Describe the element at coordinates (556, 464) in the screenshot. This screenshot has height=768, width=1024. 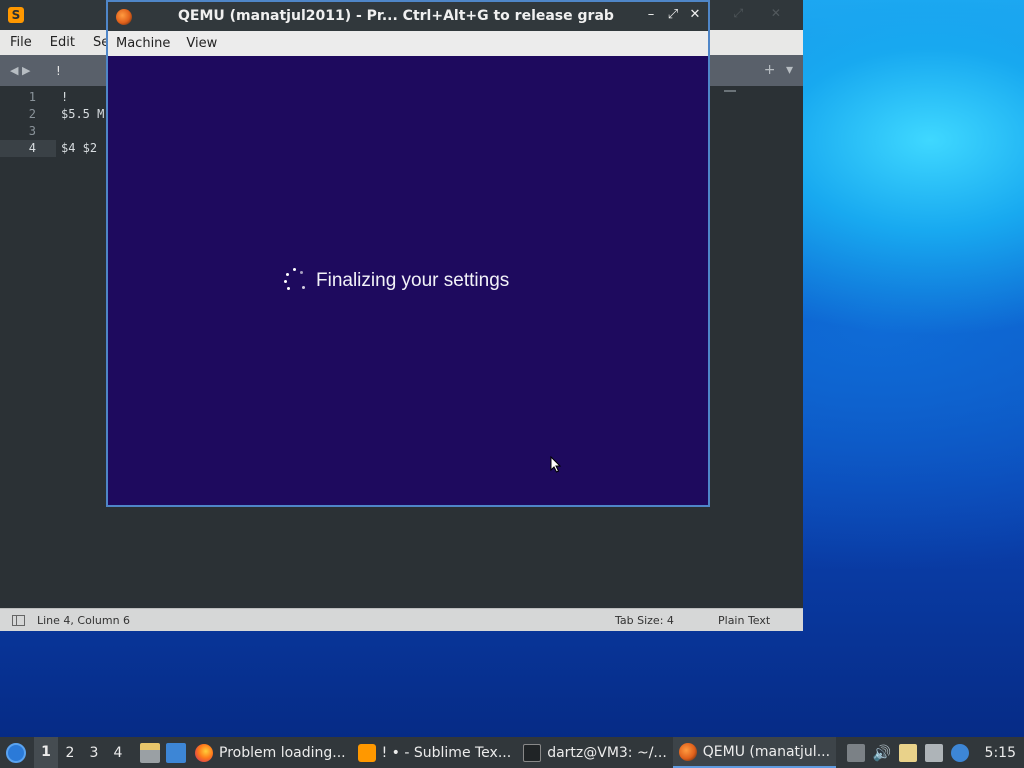
I see `mouse-pointer-icon` at that location.